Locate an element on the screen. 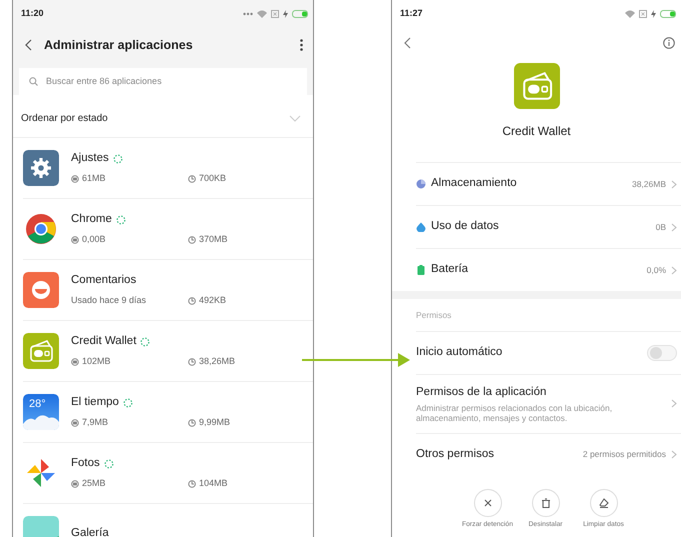 This screenshot has height=537, width=681. permission-row: Permisos de la aplicación Administrar permisos relacionados con la ubicación, almacenamiento, mensajes y contactos. is located at coordinates (548, 403).